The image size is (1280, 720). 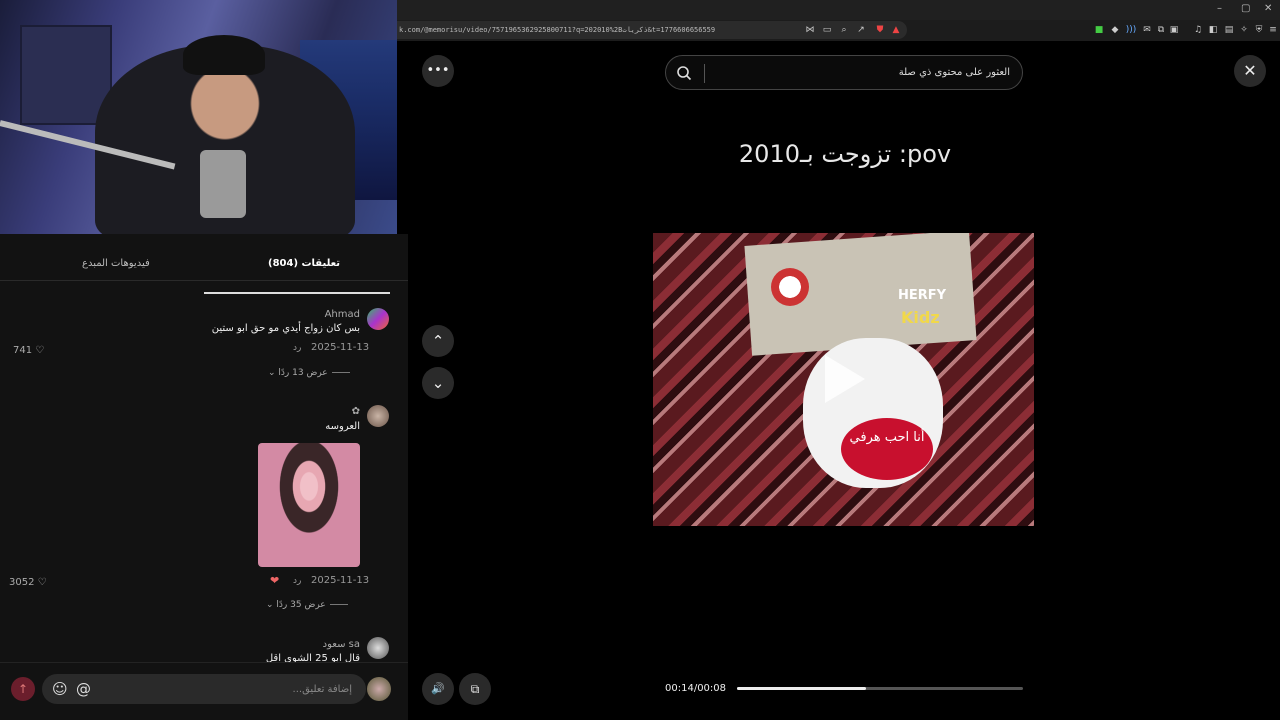 I want to click on video-caption: تزوجت بـ2010 :pov, so click(x=845, y=154).